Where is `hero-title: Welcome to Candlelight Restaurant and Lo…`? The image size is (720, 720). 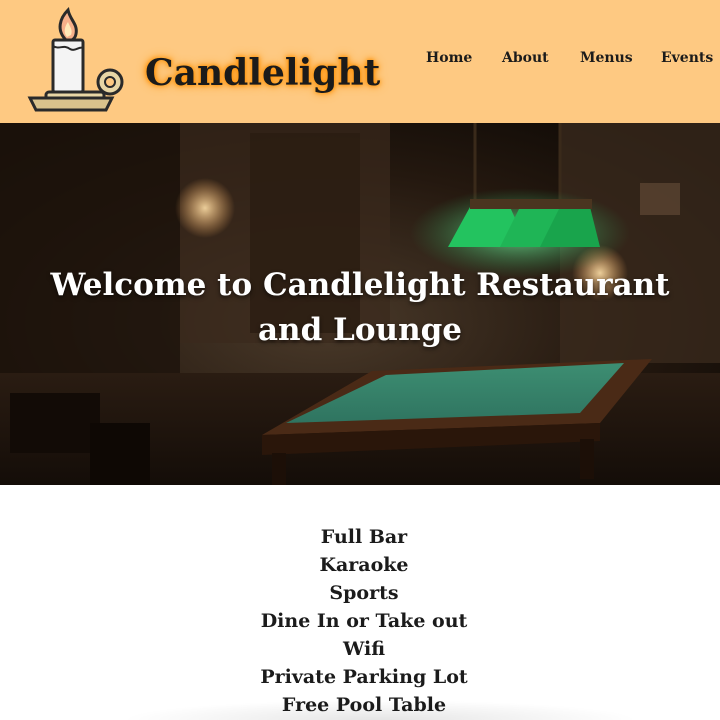 hero-title: Welcome to Candlelight Restaurant and Lo… is located at coordinates (360, 308).